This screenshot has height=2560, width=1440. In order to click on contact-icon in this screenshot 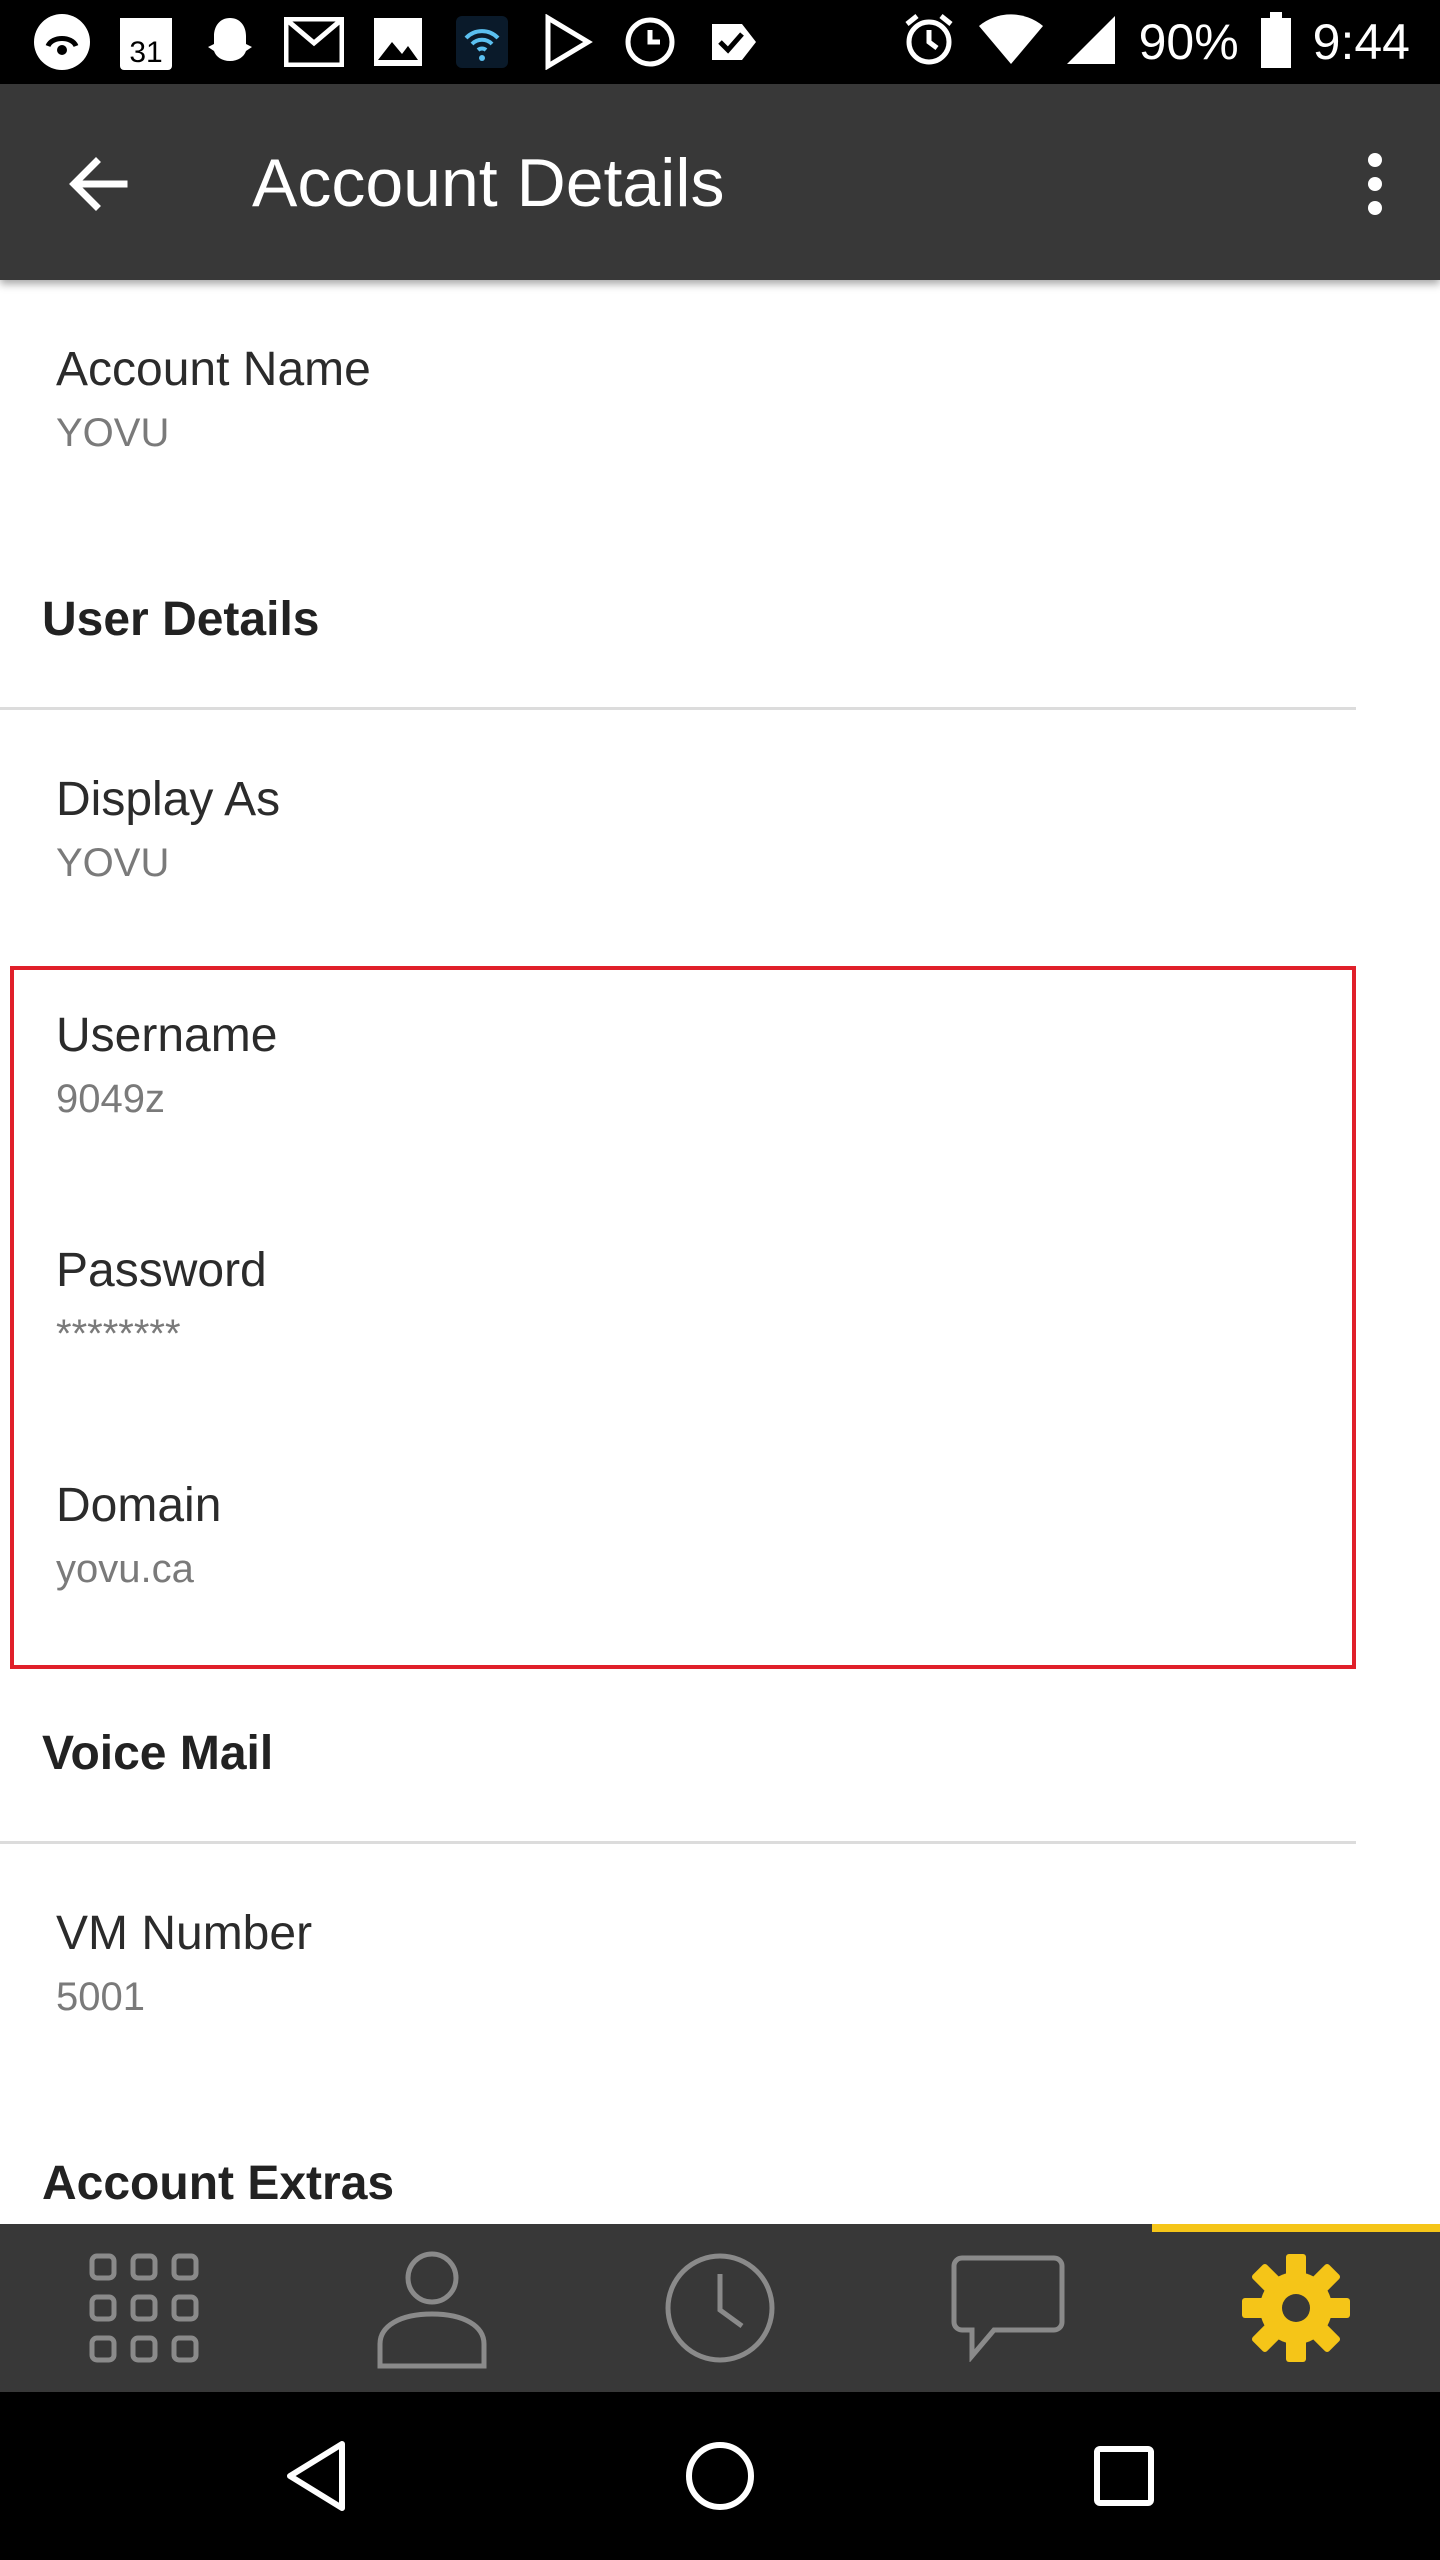, I will do `click(432, 2310)`.